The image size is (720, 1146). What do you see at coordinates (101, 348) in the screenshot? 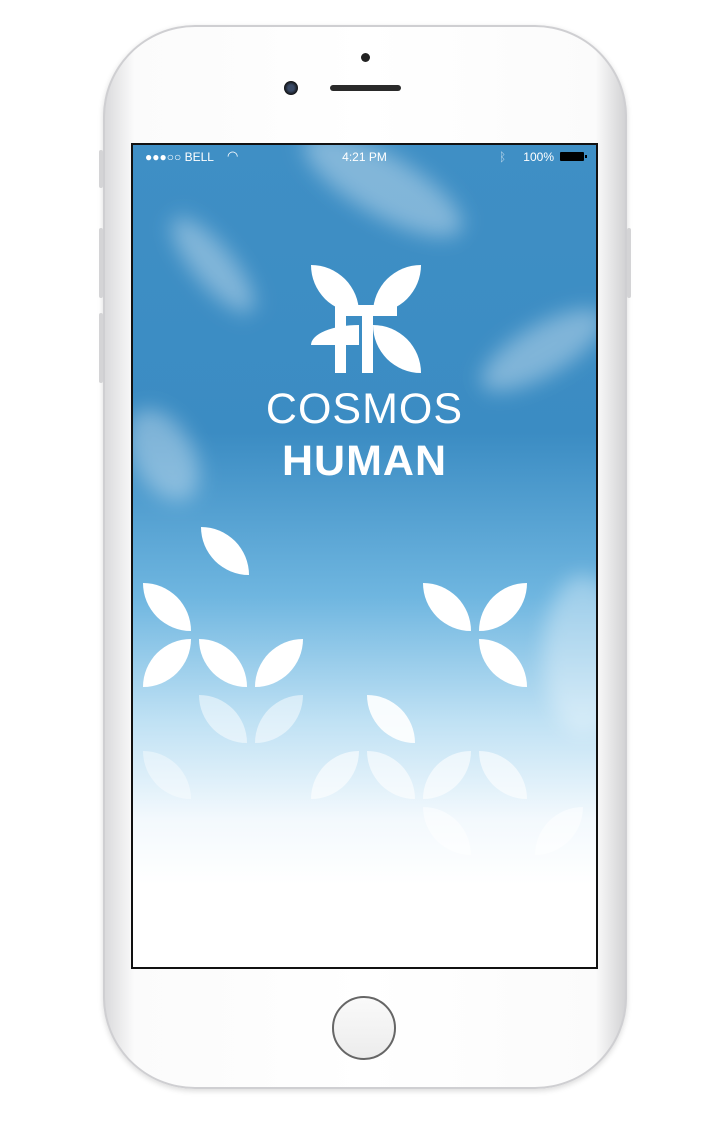
I see `volume-down-button` at bounding box center [101, 348].